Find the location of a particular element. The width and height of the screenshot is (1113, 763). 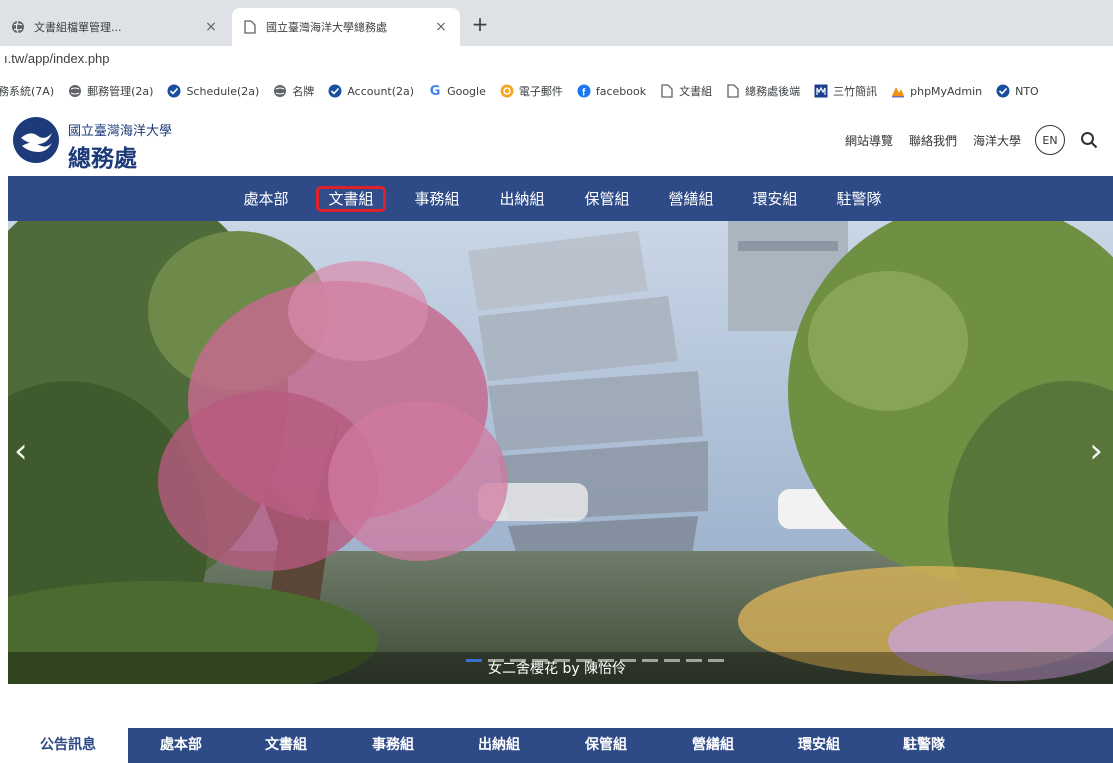

bookmark-item: Schedule(2a) is located at coordinates (213, 91).